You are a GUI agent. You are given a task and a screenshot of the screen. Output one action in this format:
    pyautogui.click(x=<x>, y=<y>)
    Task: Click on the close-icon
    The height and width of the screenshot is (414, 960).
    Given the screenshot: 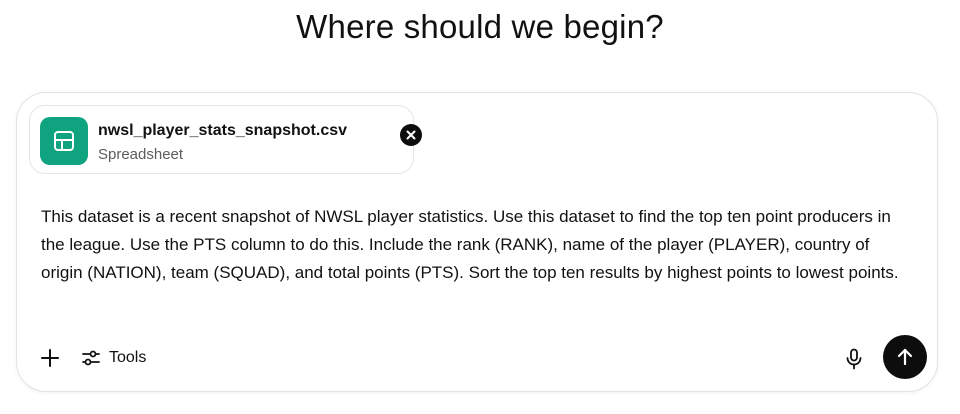 What is the action you would take?
    pyautogui.click(x=411, y=135)
    